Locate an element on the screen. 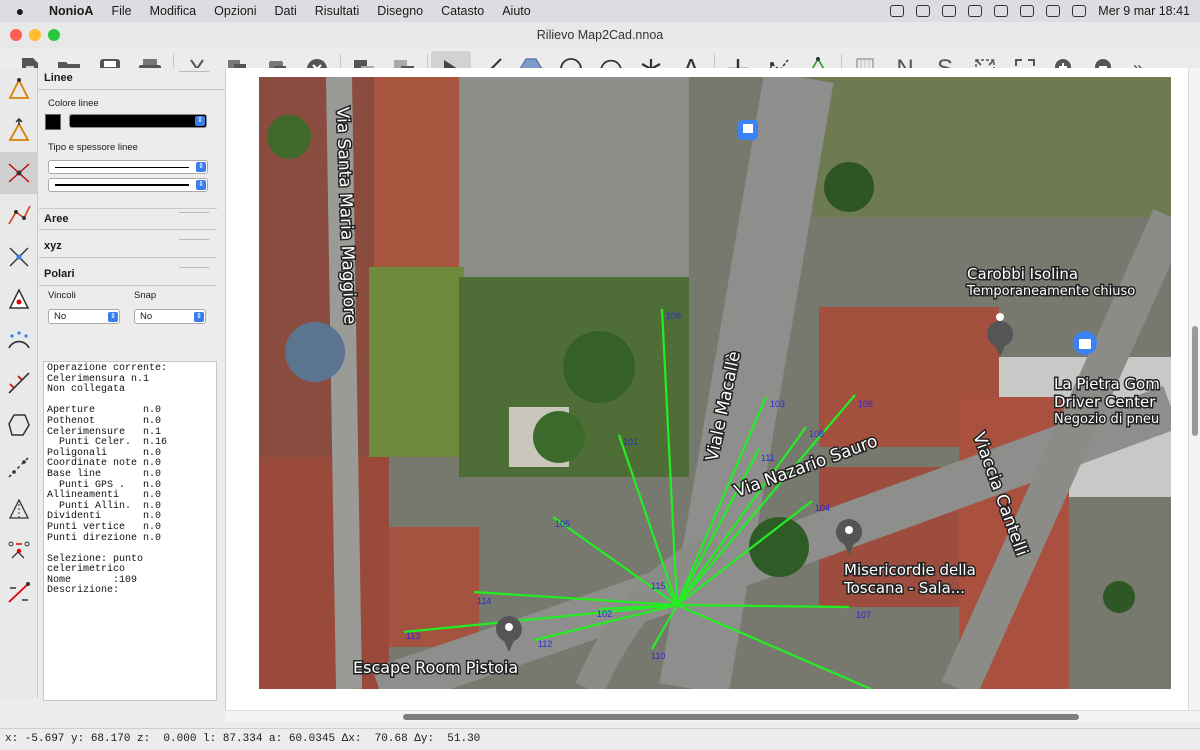 Image resolution: width=1200 pixels, height=750 pixels. cross-points-icon is located at coordinates (19, 257).